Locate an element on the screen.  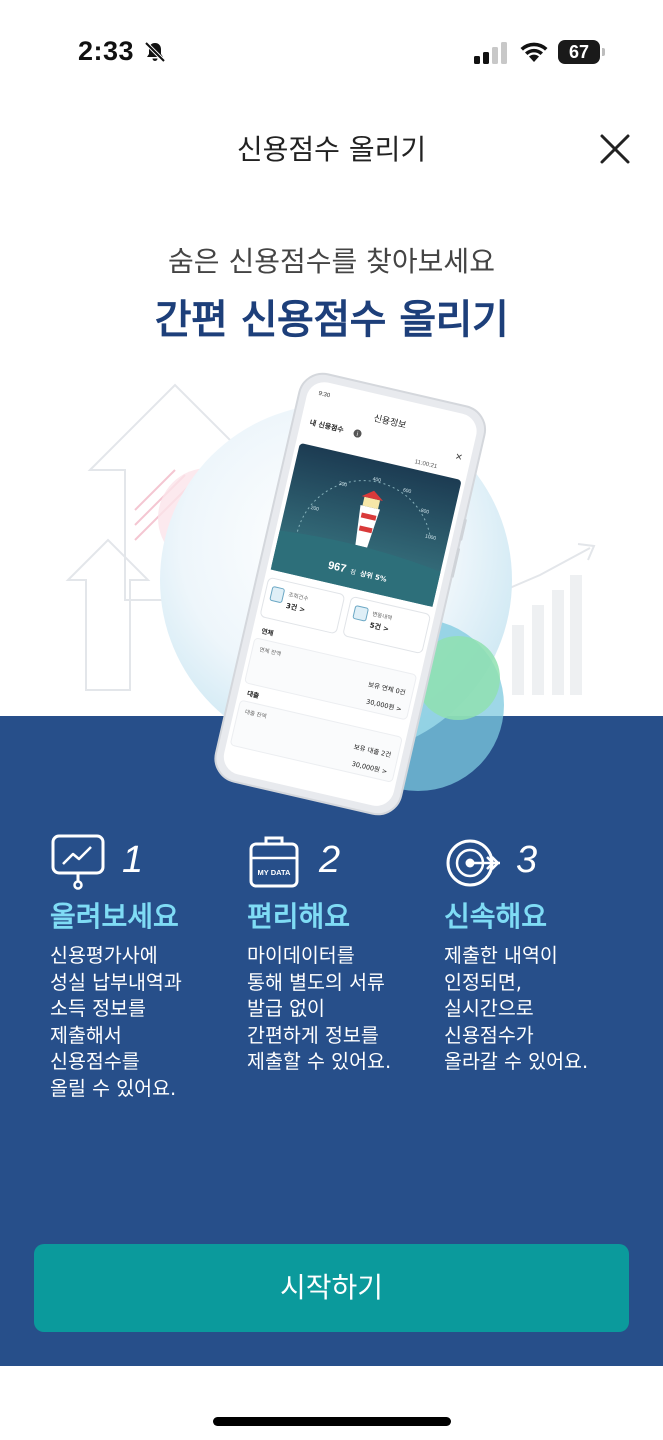
intro-title: 간편 신용점수 올리기 is located at coordinates (331, 320).